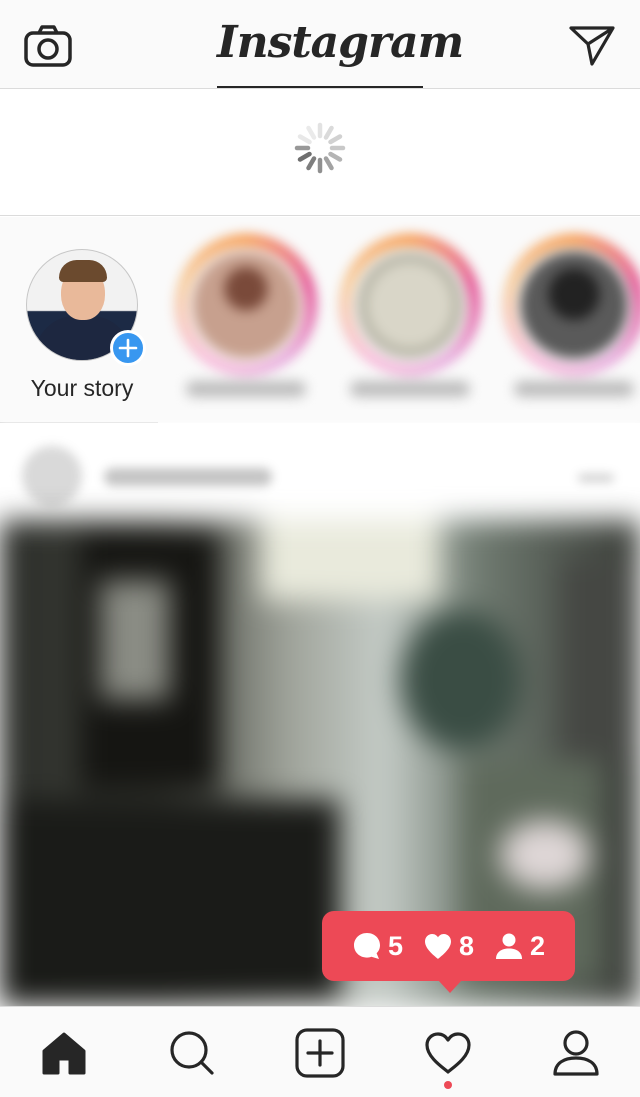 The height and width of the screenshot is (1097, 640). What do you see at coordinates (538, 945) in the screenshot?
I see `followers-count-value: 2` at bounding box center [538, 945].